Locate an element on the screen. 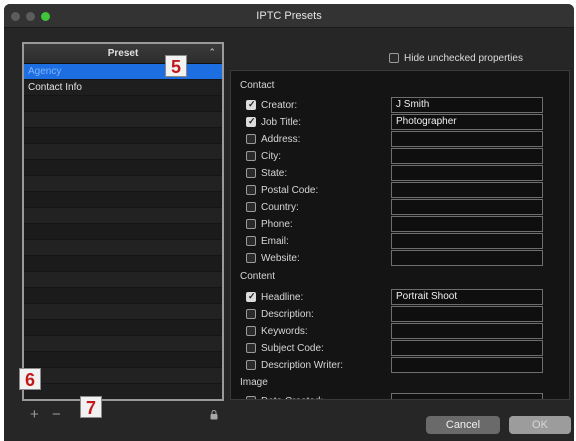 This screenshot has height=441, width=576. property-row: Phone: is located at coordinates (269, 224).